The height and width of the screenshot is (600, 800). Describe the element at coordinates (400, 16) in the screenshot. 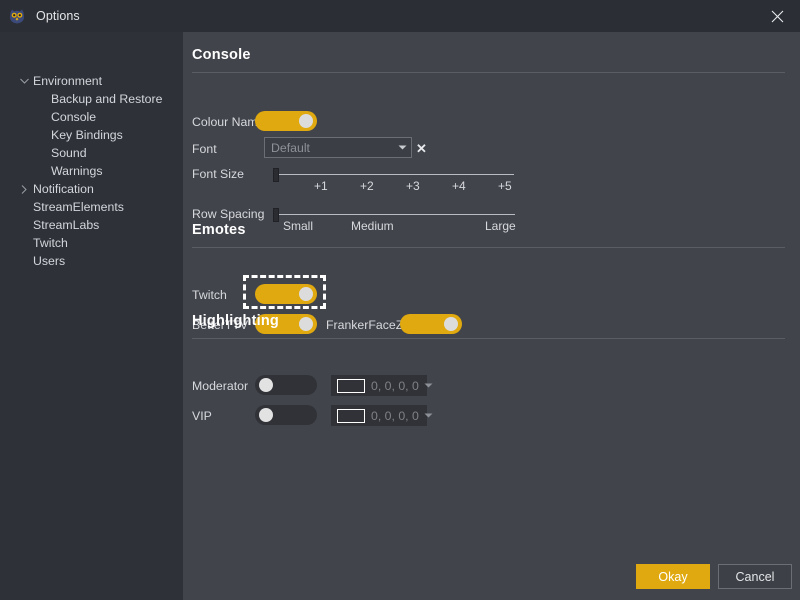

I see `title-bar: Options` at that location.